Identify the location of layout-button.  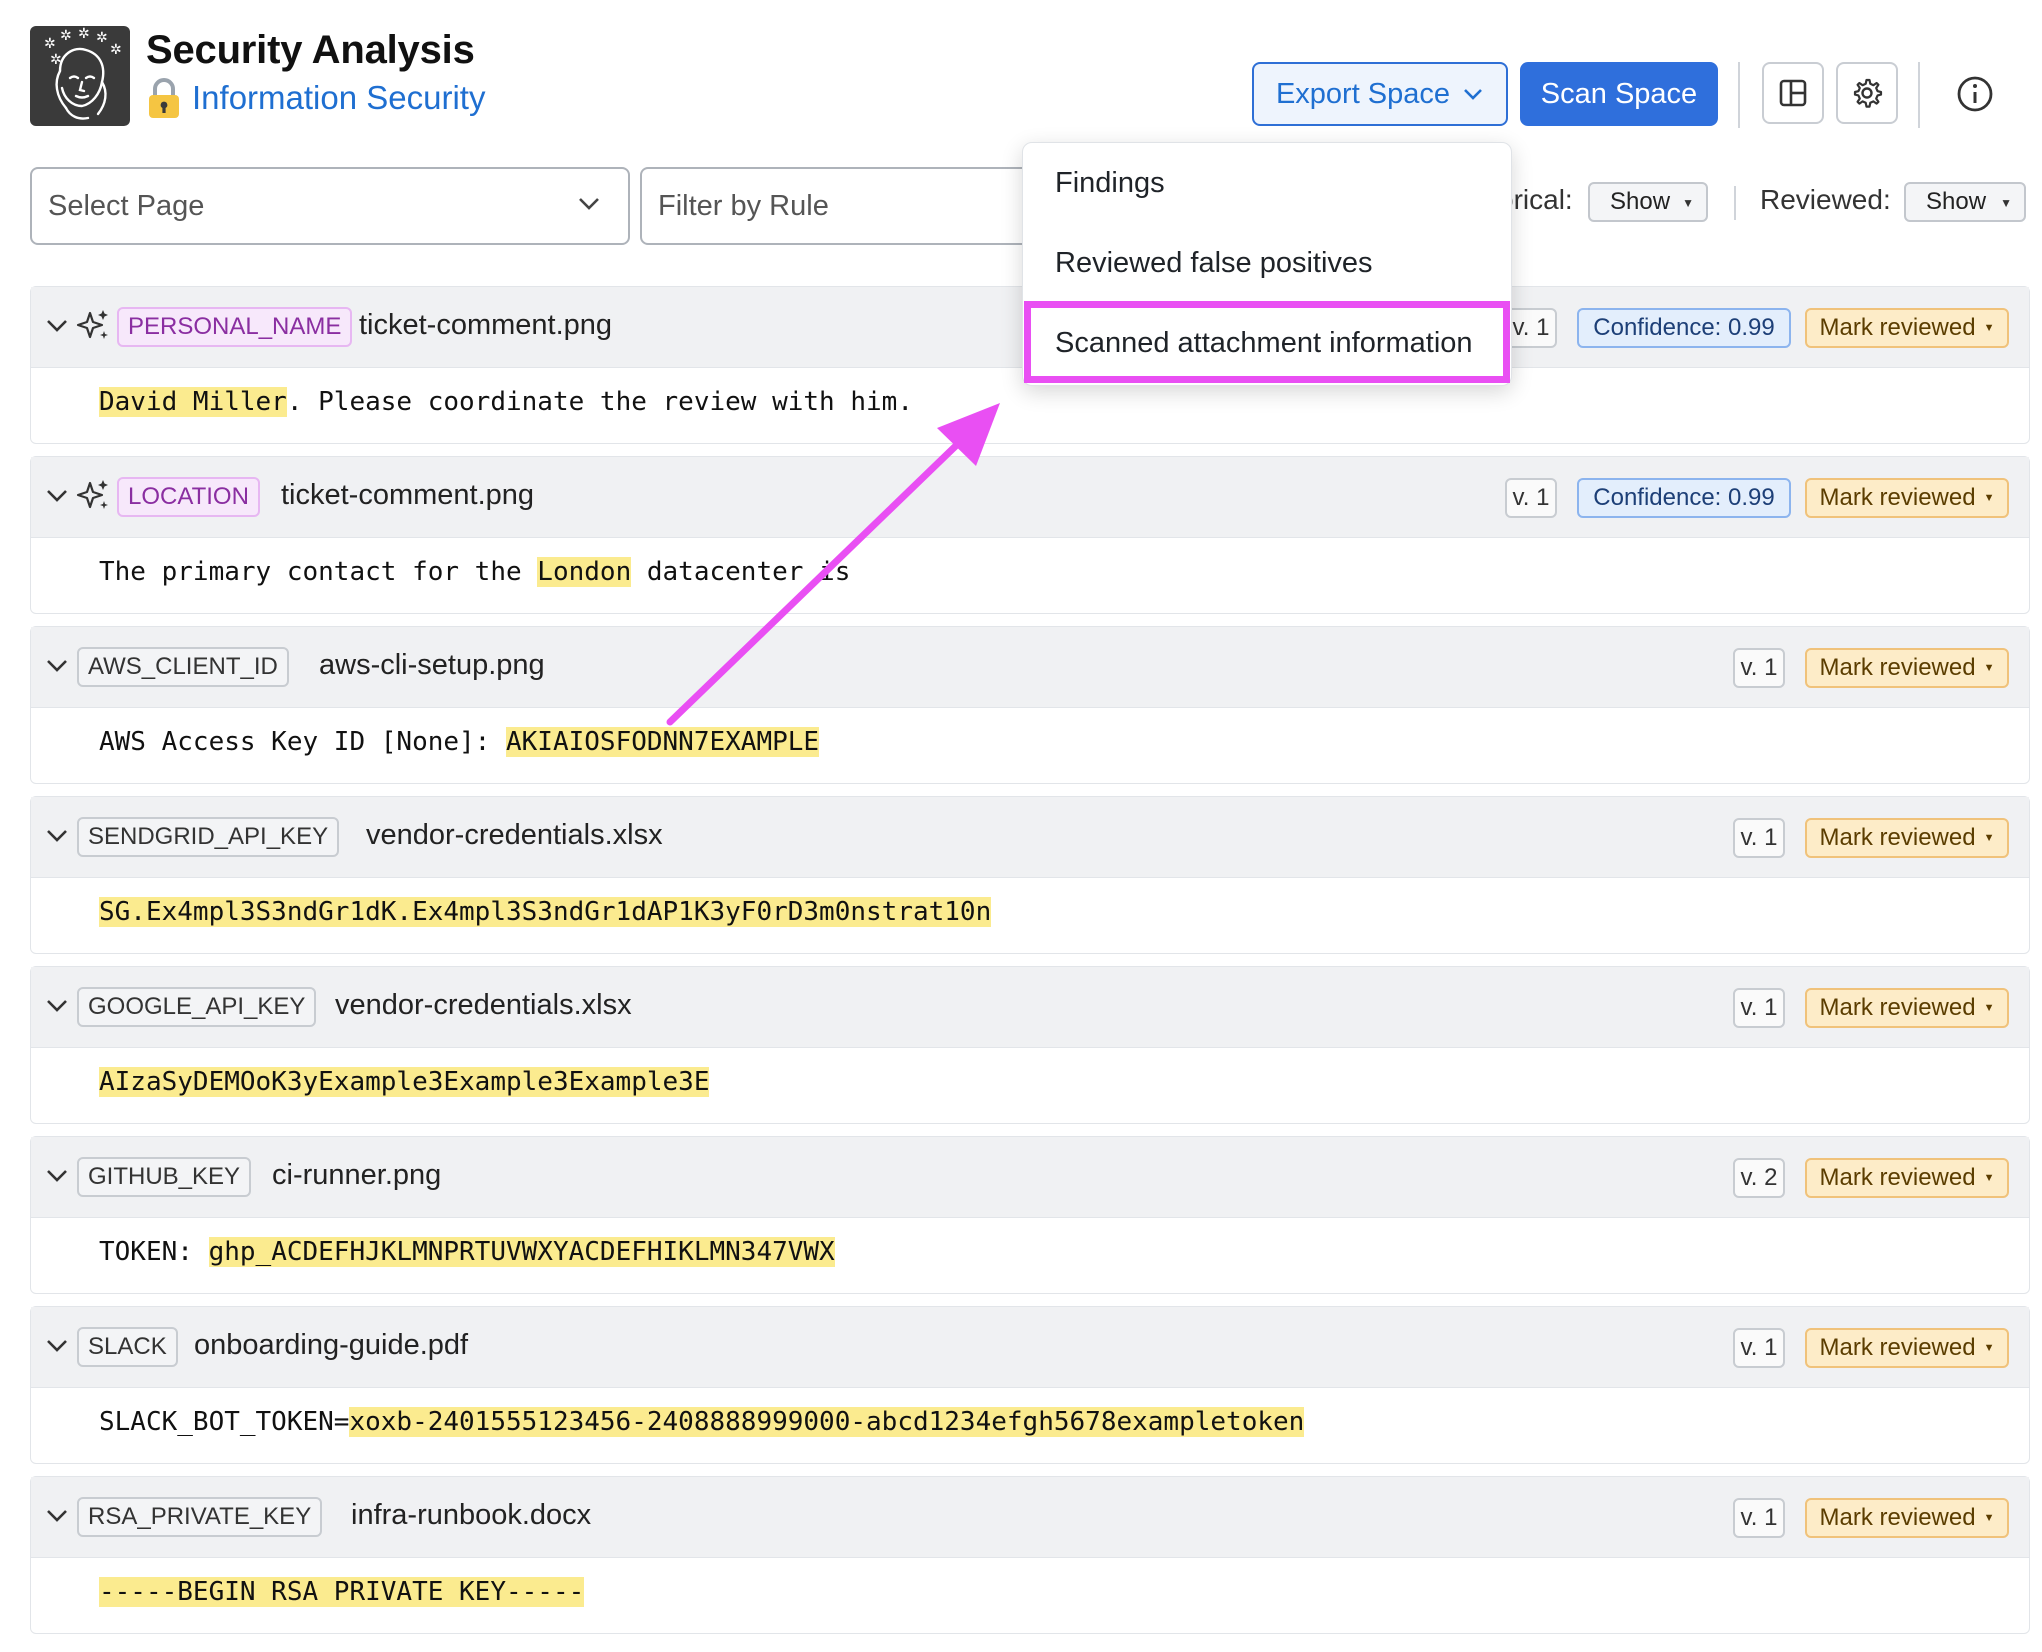
(1793, 93).